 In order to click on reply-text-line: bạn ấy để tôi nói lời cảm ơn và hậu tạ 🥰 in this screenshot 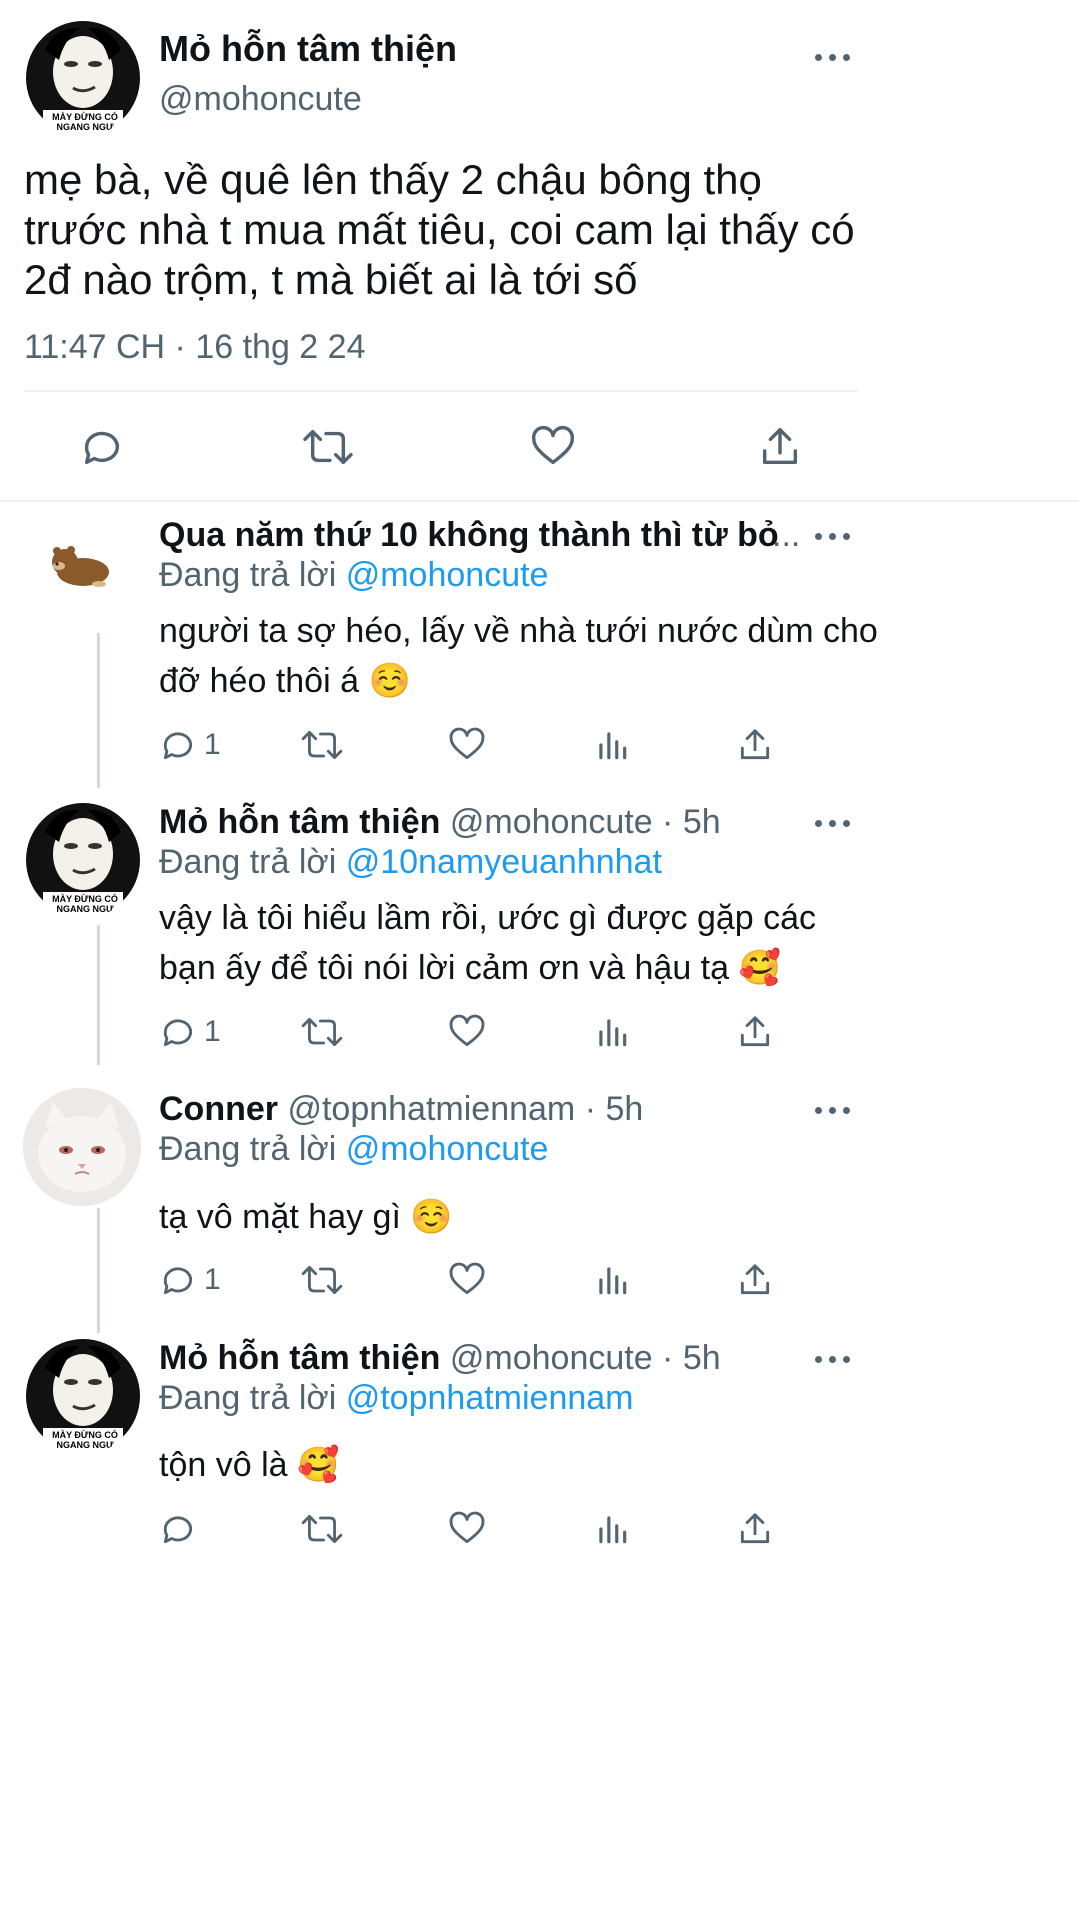, I will do `click(470, 968)`.